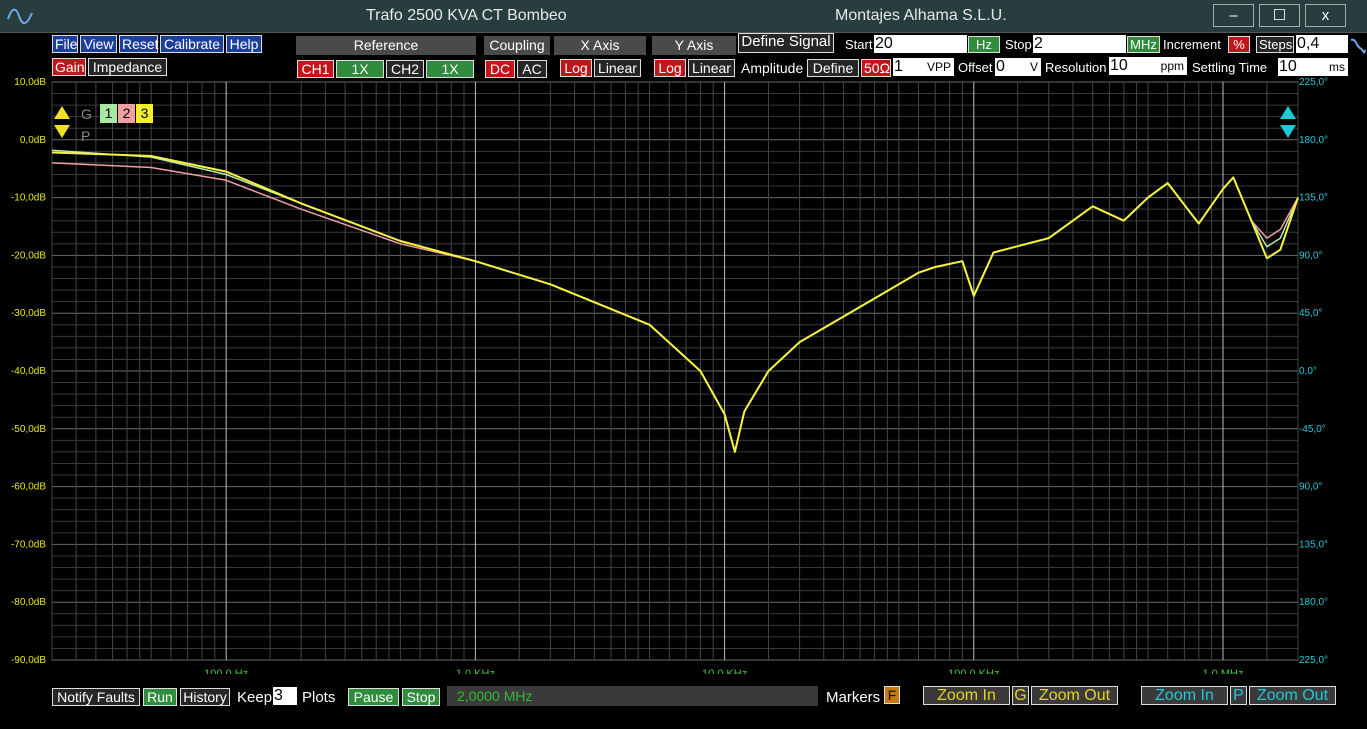  What do you see at coordinates (1079, 44) in the screenshot?
I see `stop-input: 2` at bounding box center [1079, 44].